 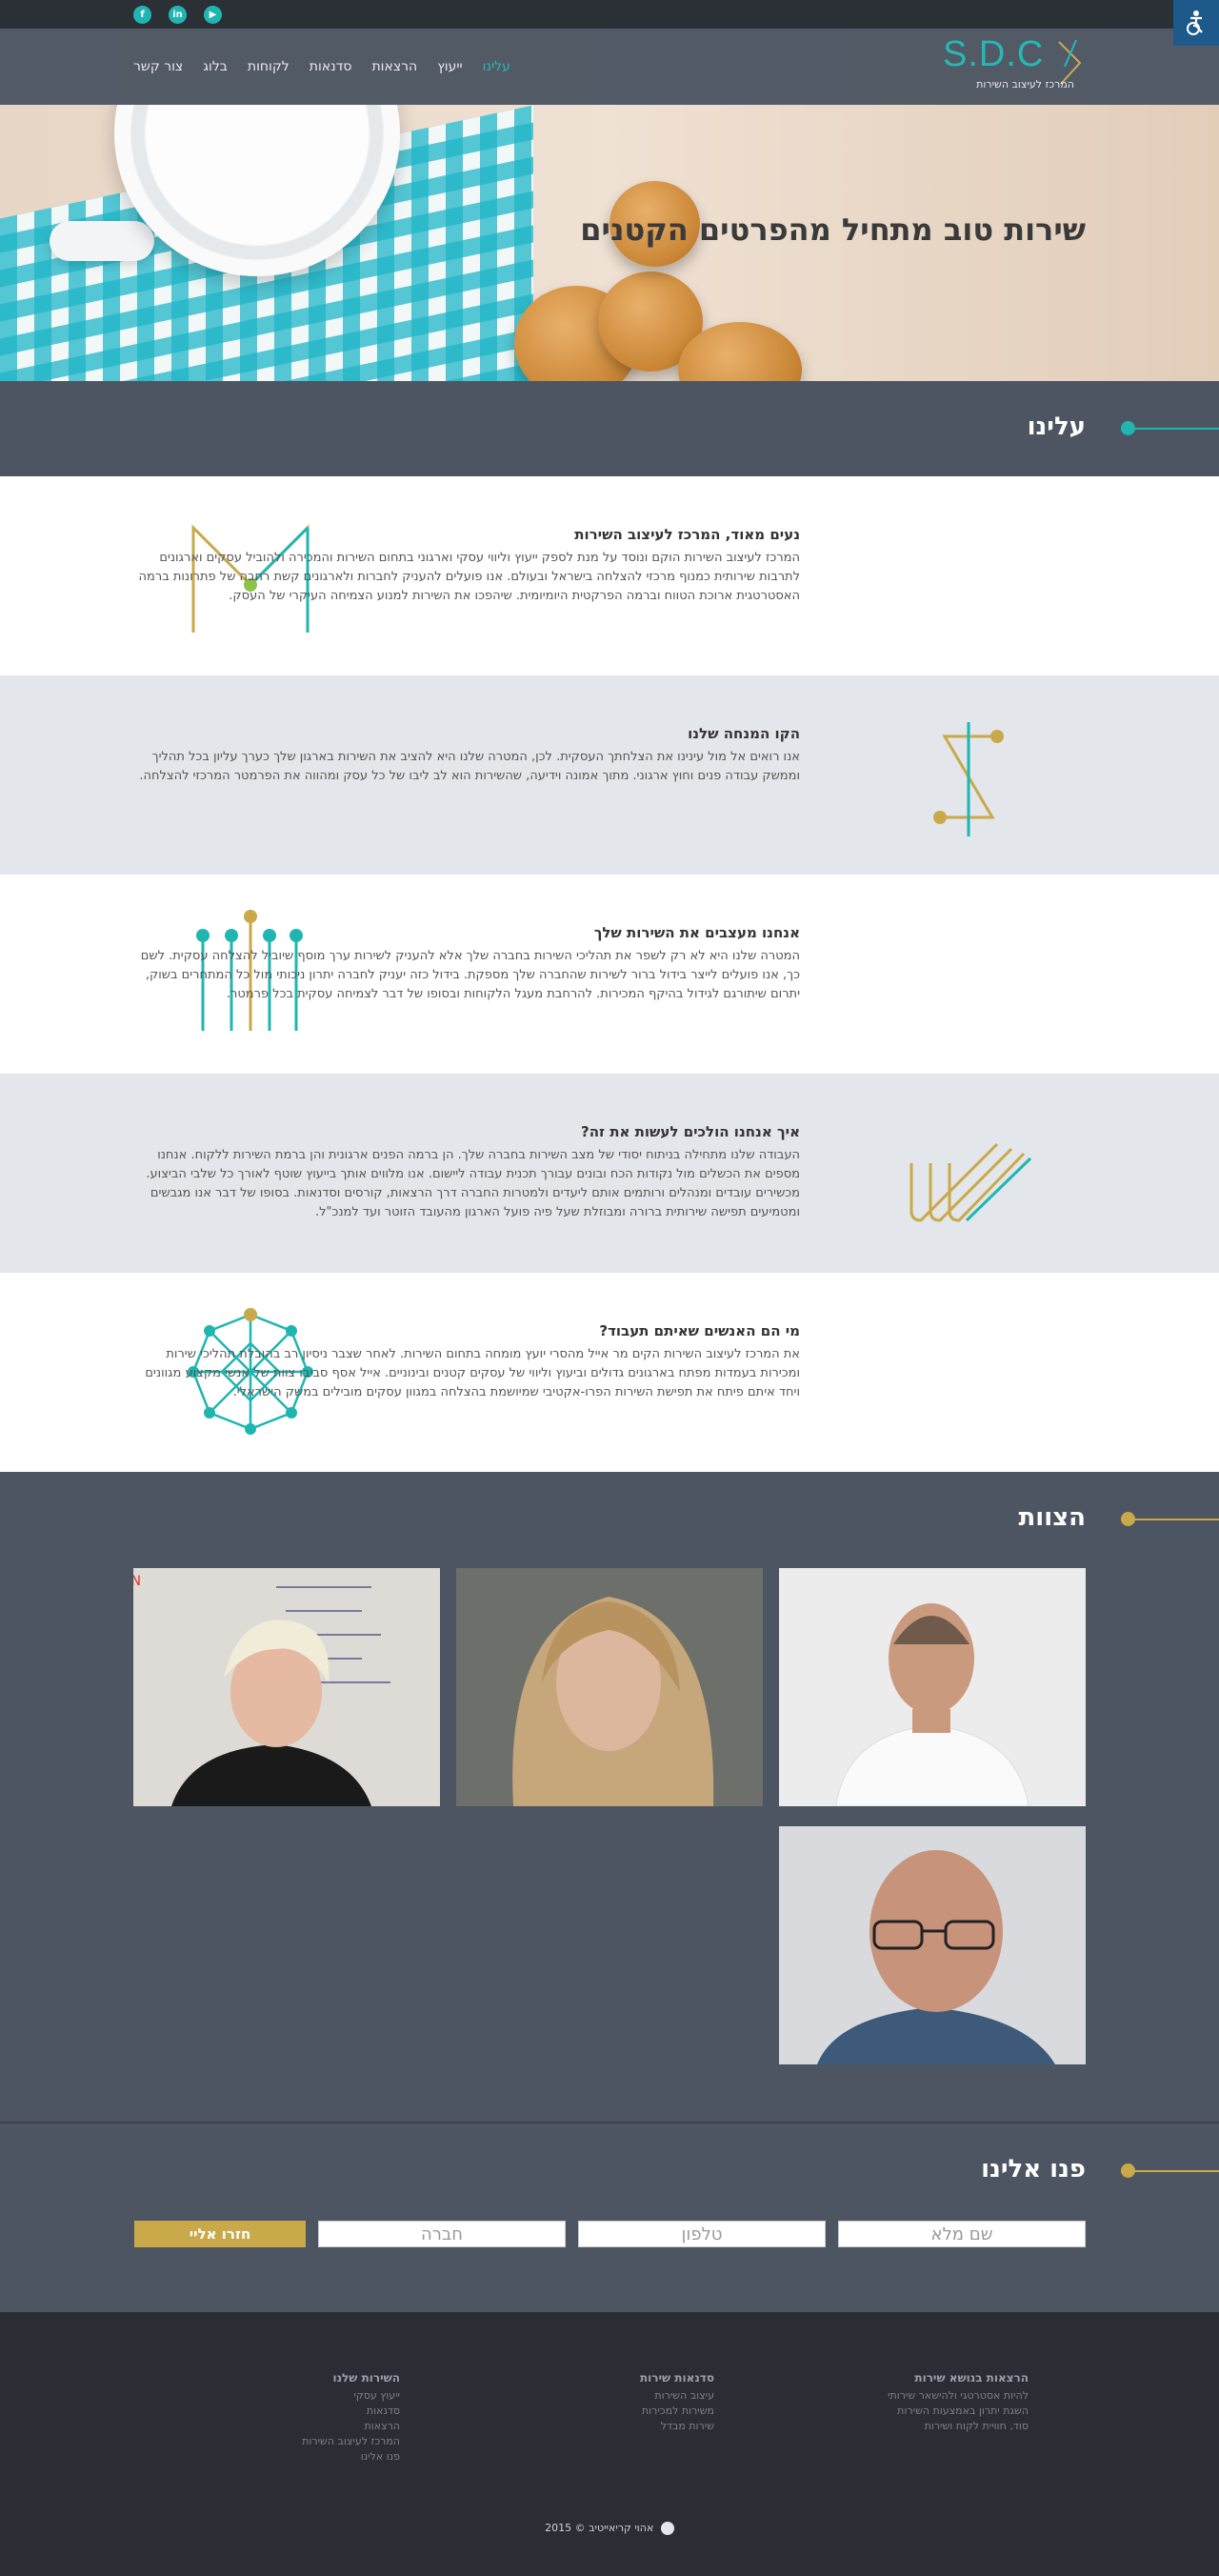 What do you see at coordinates (609, 2171) in the screenshot?
I see `contact-section-header: פנו אלינו` at bounding box center [609, 2171].